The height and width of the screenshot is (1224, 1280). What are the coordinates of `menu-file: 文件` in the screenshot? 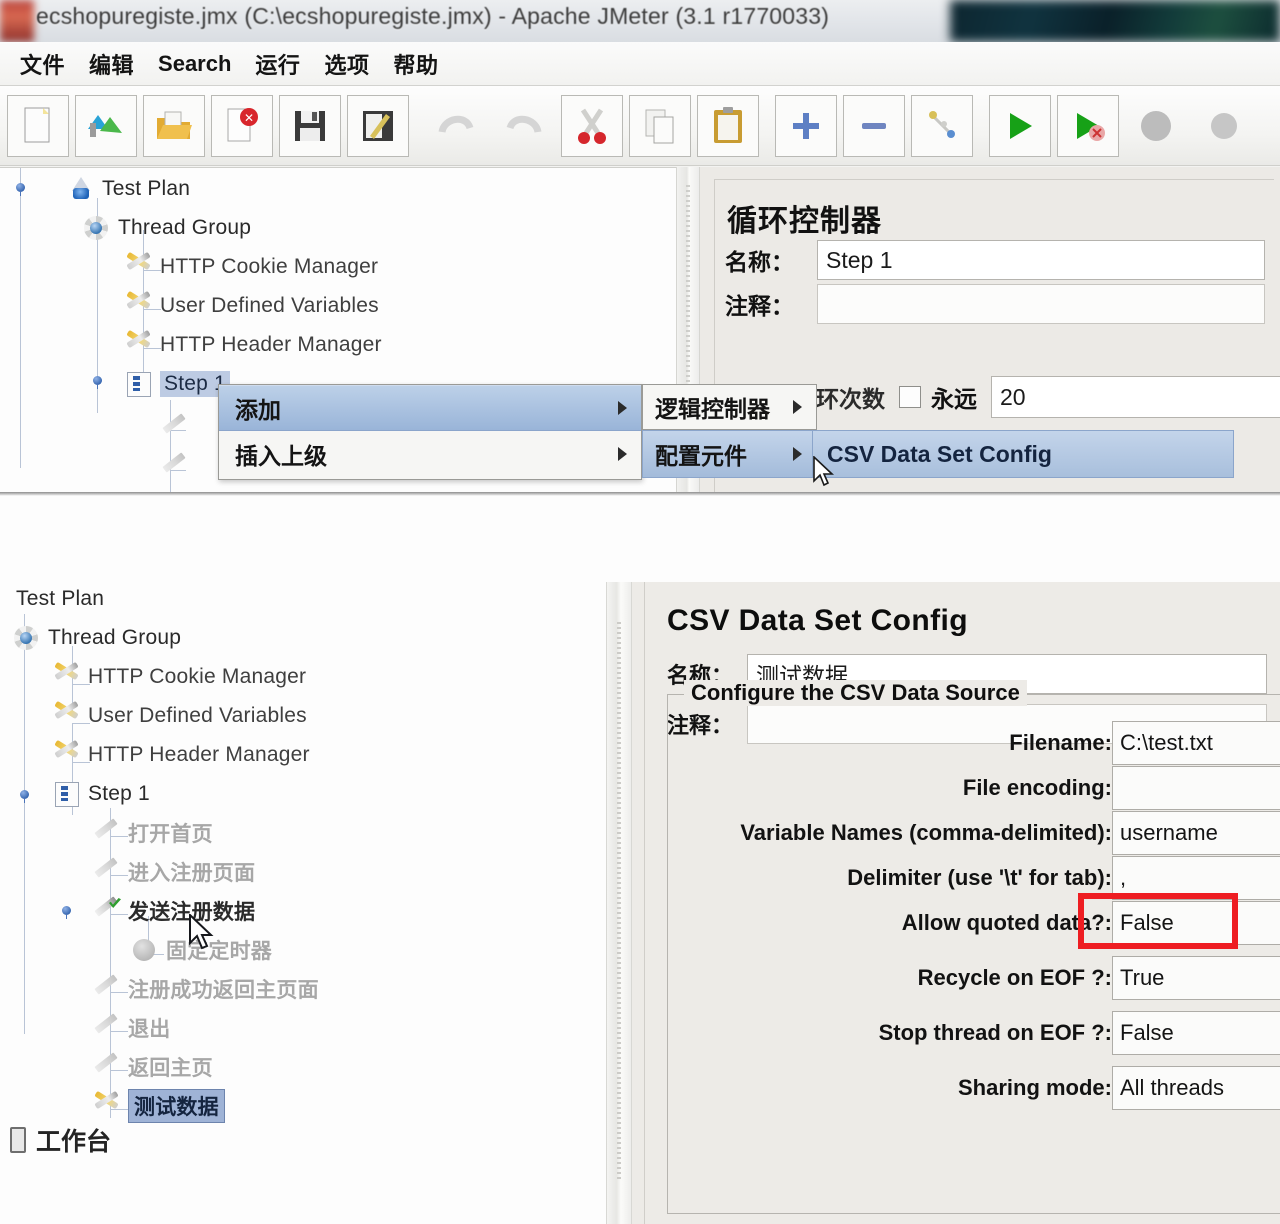 It's located at (42, 64).